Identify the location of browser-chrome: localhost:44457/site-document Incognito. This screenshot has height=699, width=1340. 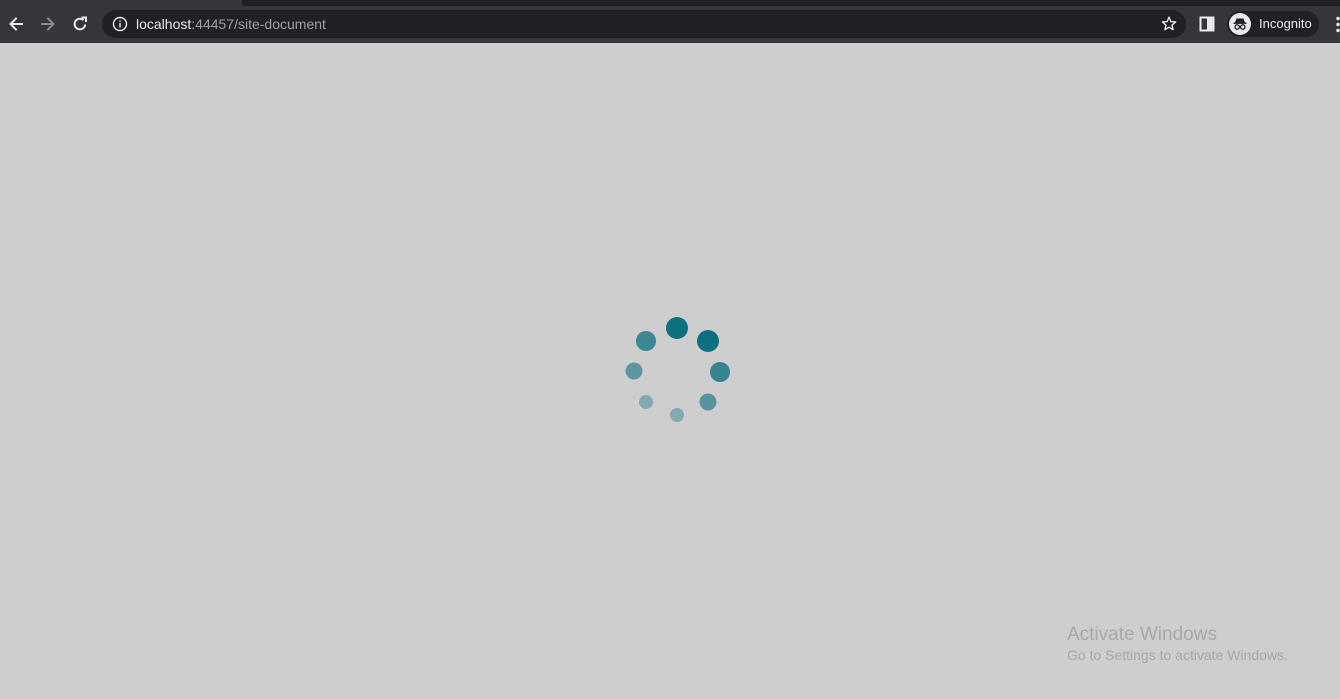
(670, 21).